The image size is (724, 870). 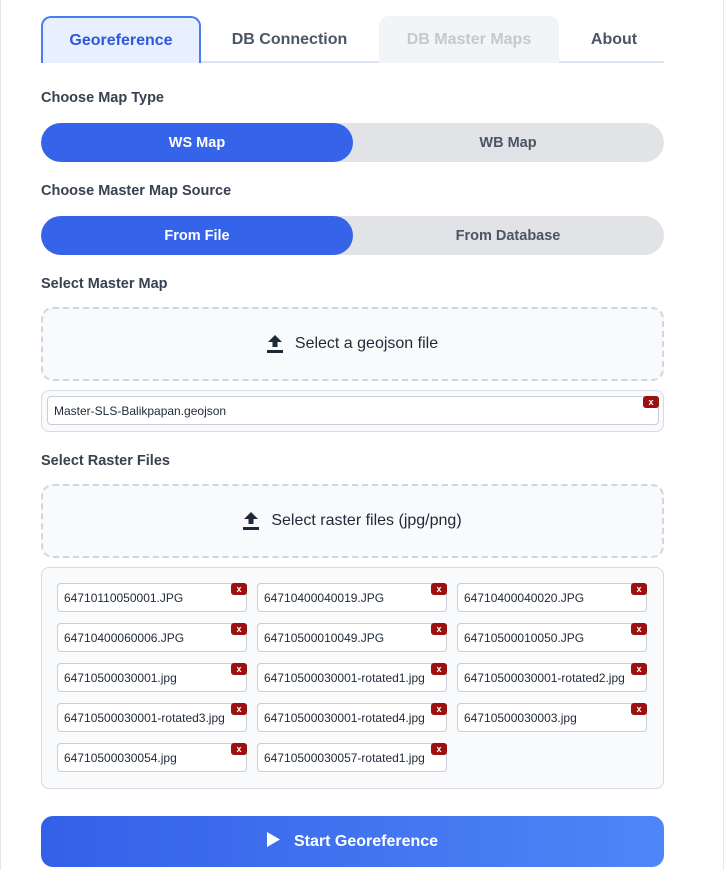 I want to click on raster-file-chip: 64710400060006.JPG x, so click(x=152, y=637).